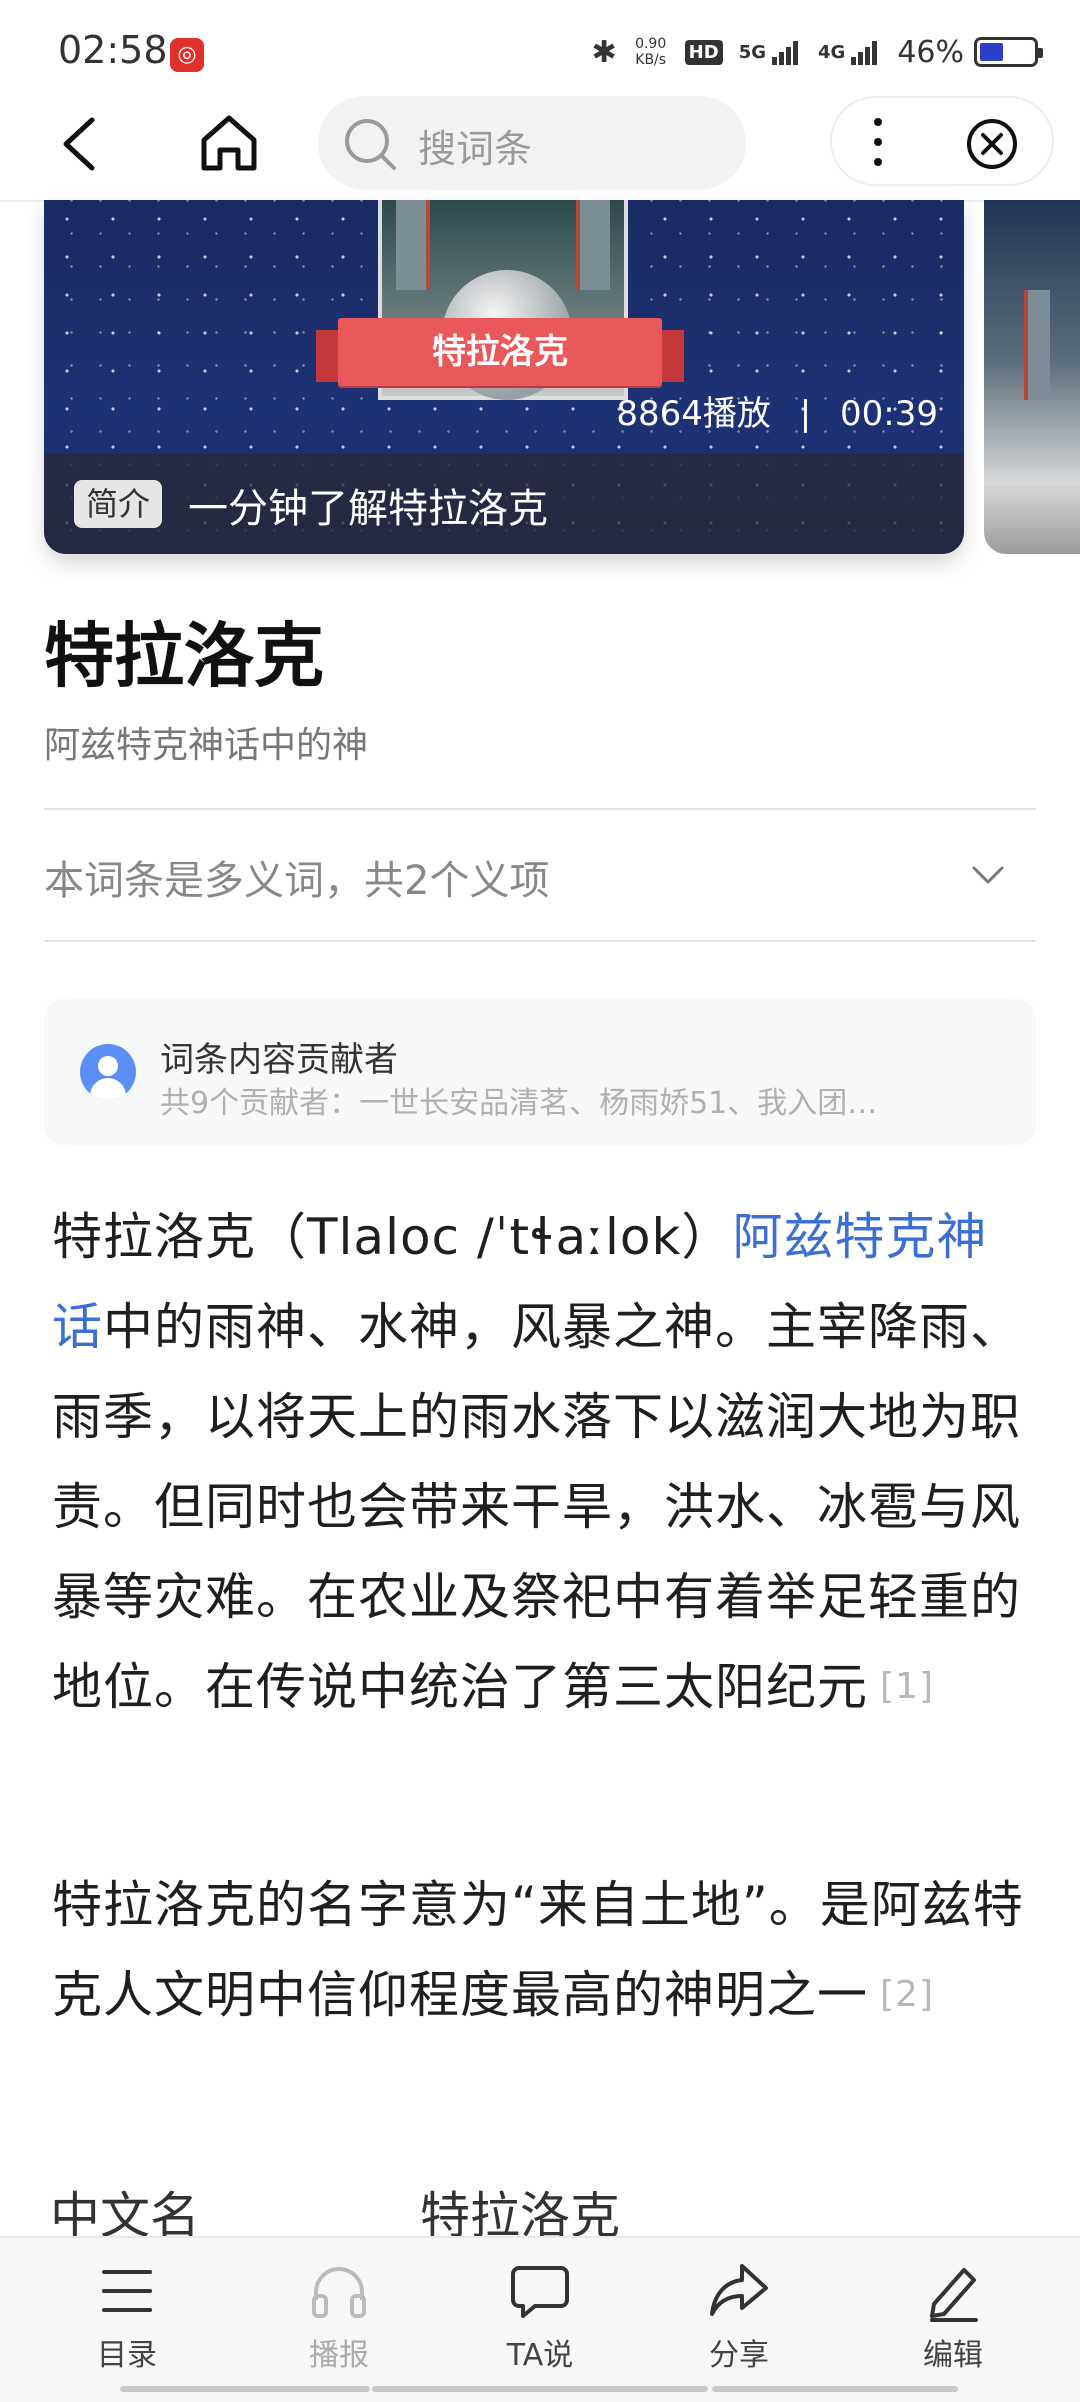 The width and height of the screenshot is (1080, 2402). What do you see at coordinates (604, 52) in the screenshot?
I see `bluetooth-icon: ✱` at bounding box center [604, 52].